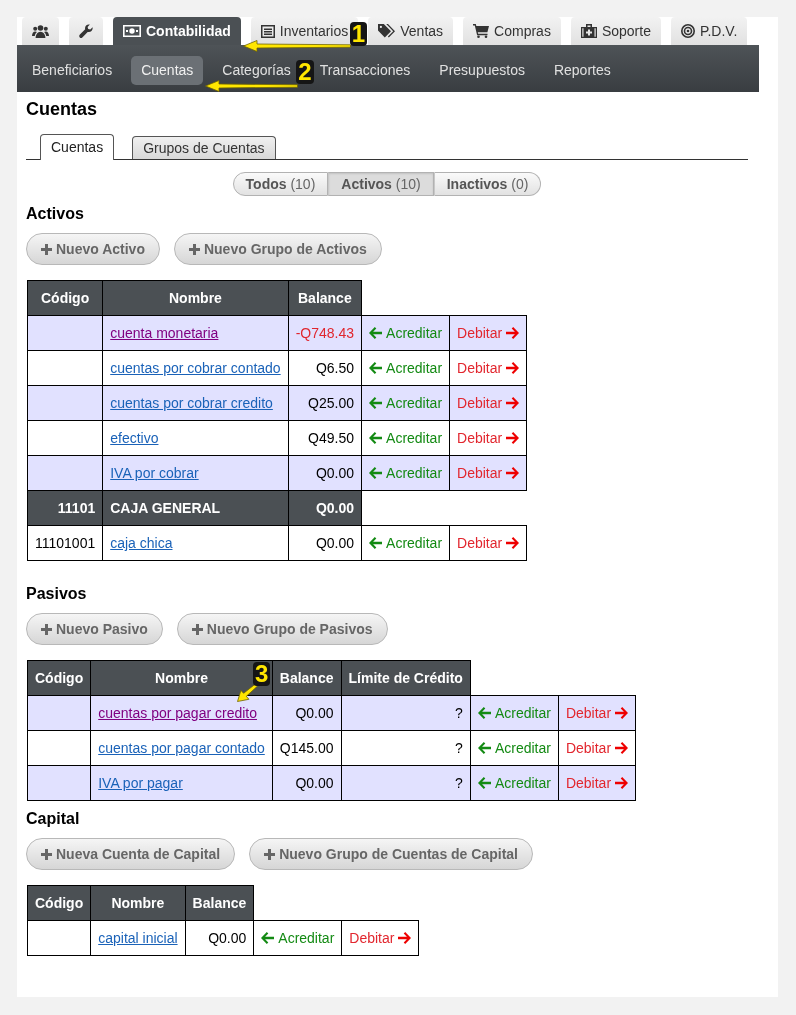 This screenshot has height=1015, width=796. Describe the element at coordinates (138, 938) in the screenshot. I see `account-link: capital inicial` at that location.